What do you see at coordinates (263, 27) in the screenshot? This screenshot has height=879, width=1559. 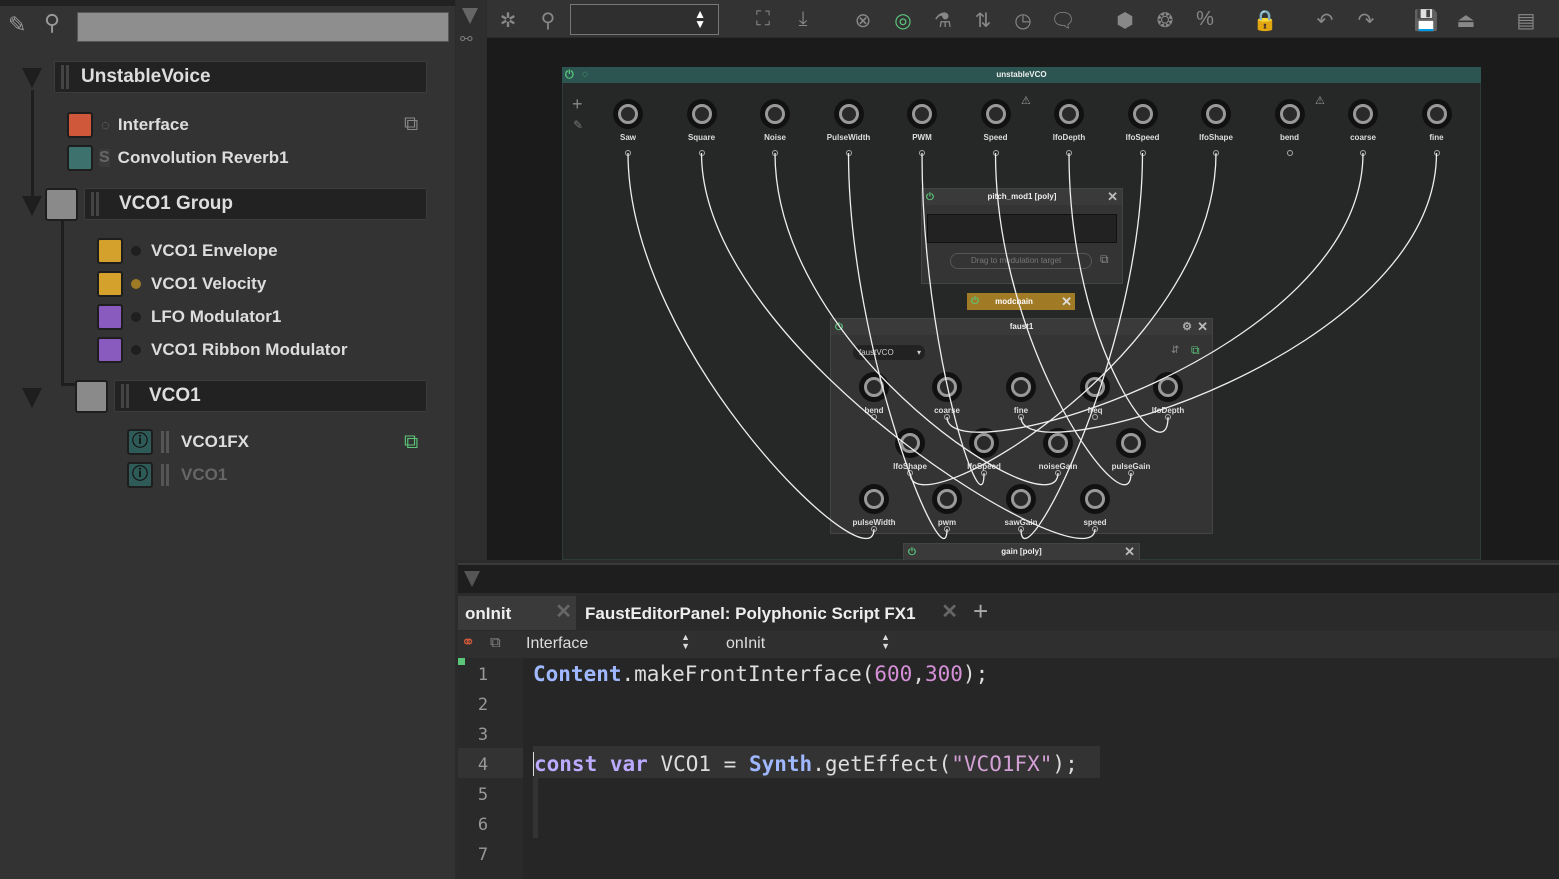 I see `search-input` at bounding box center [263, 27].